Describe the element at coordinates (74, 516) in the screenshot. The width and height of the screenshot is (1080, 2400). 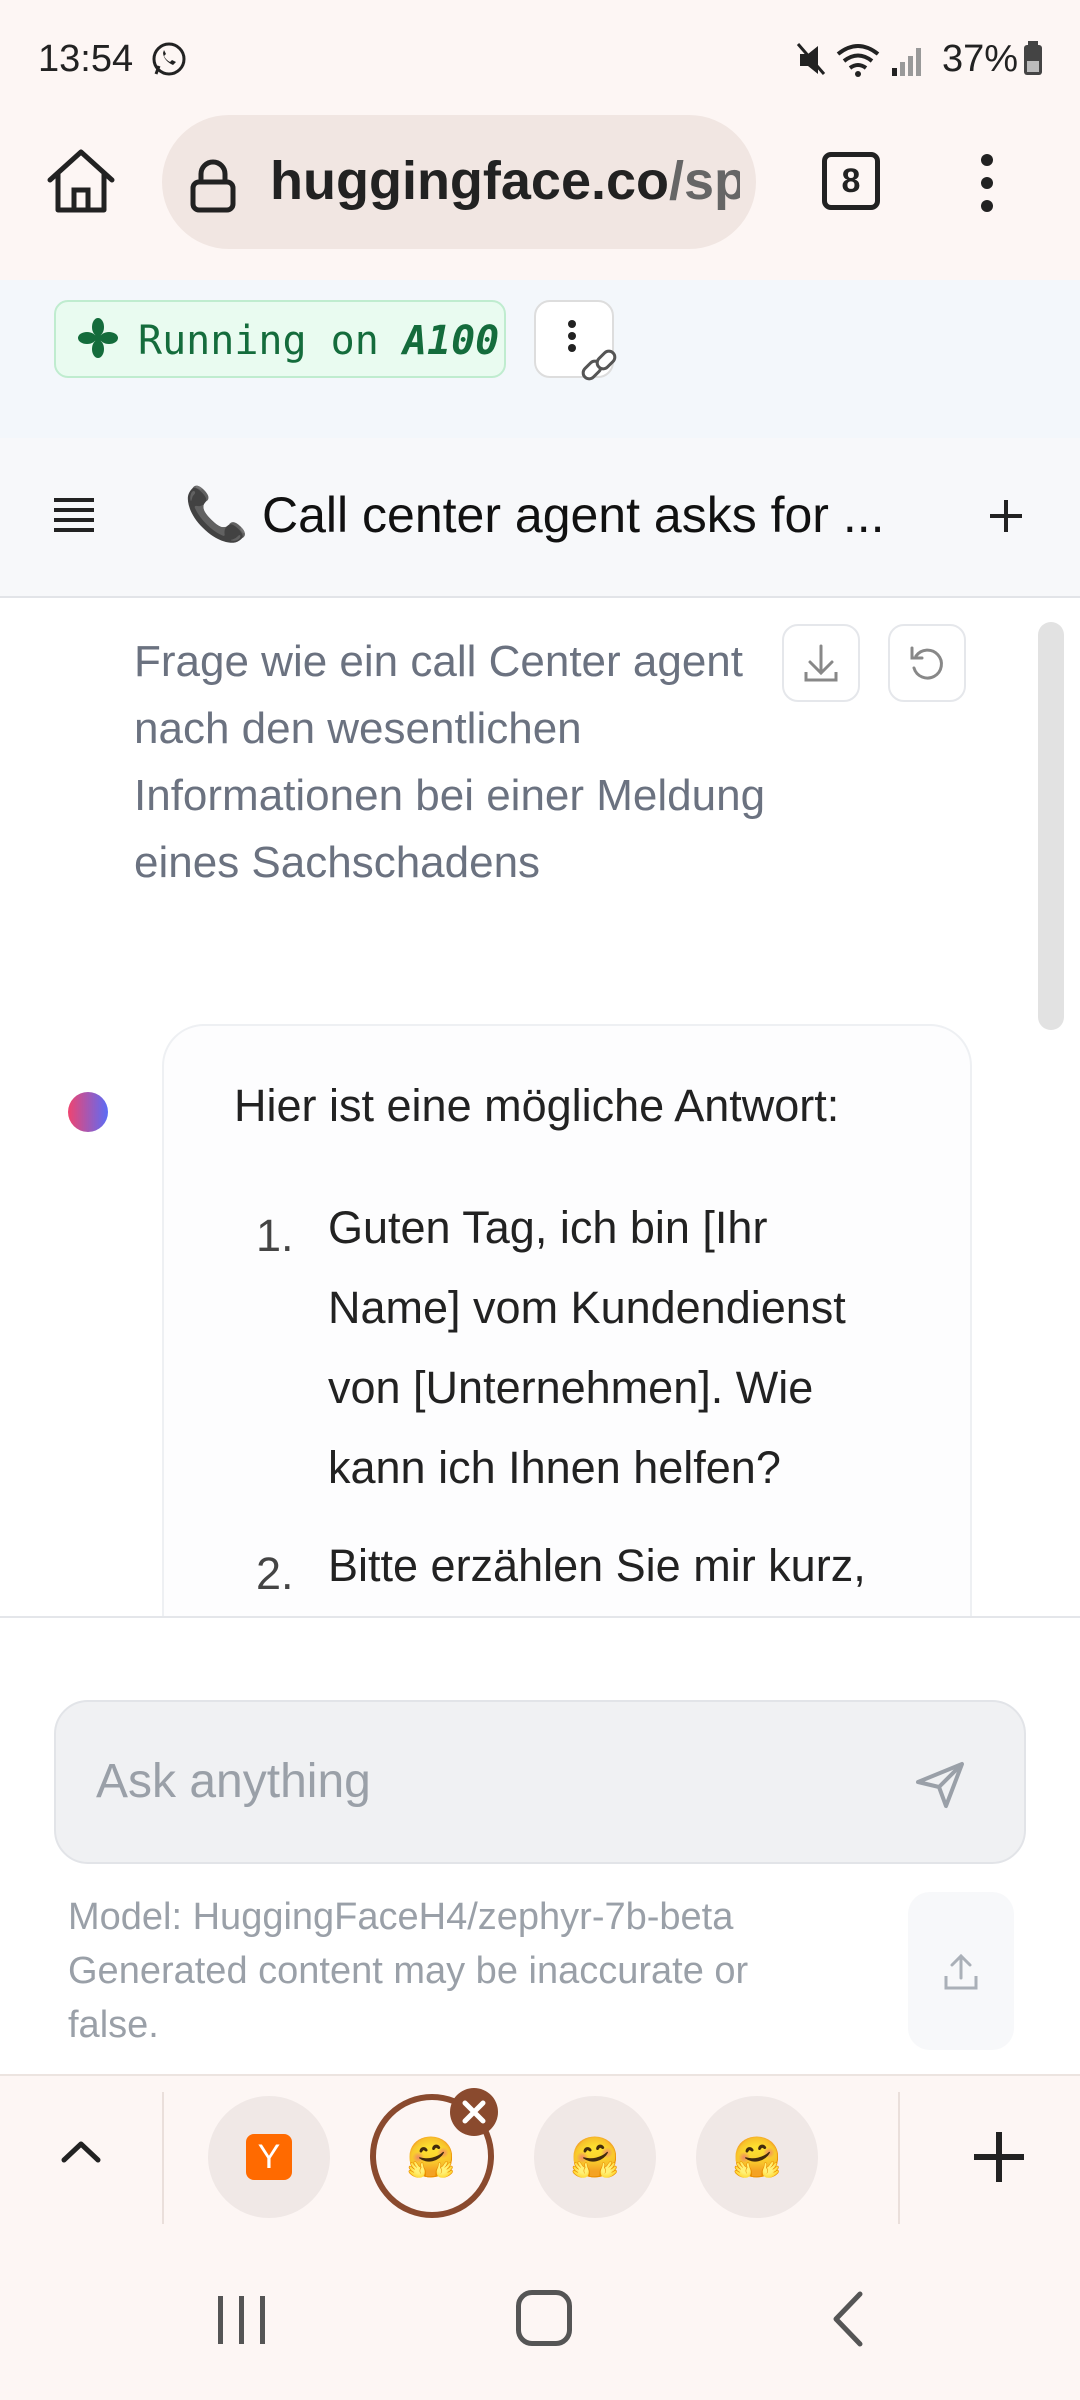
I see `hamburger-menu-icon` at that location.